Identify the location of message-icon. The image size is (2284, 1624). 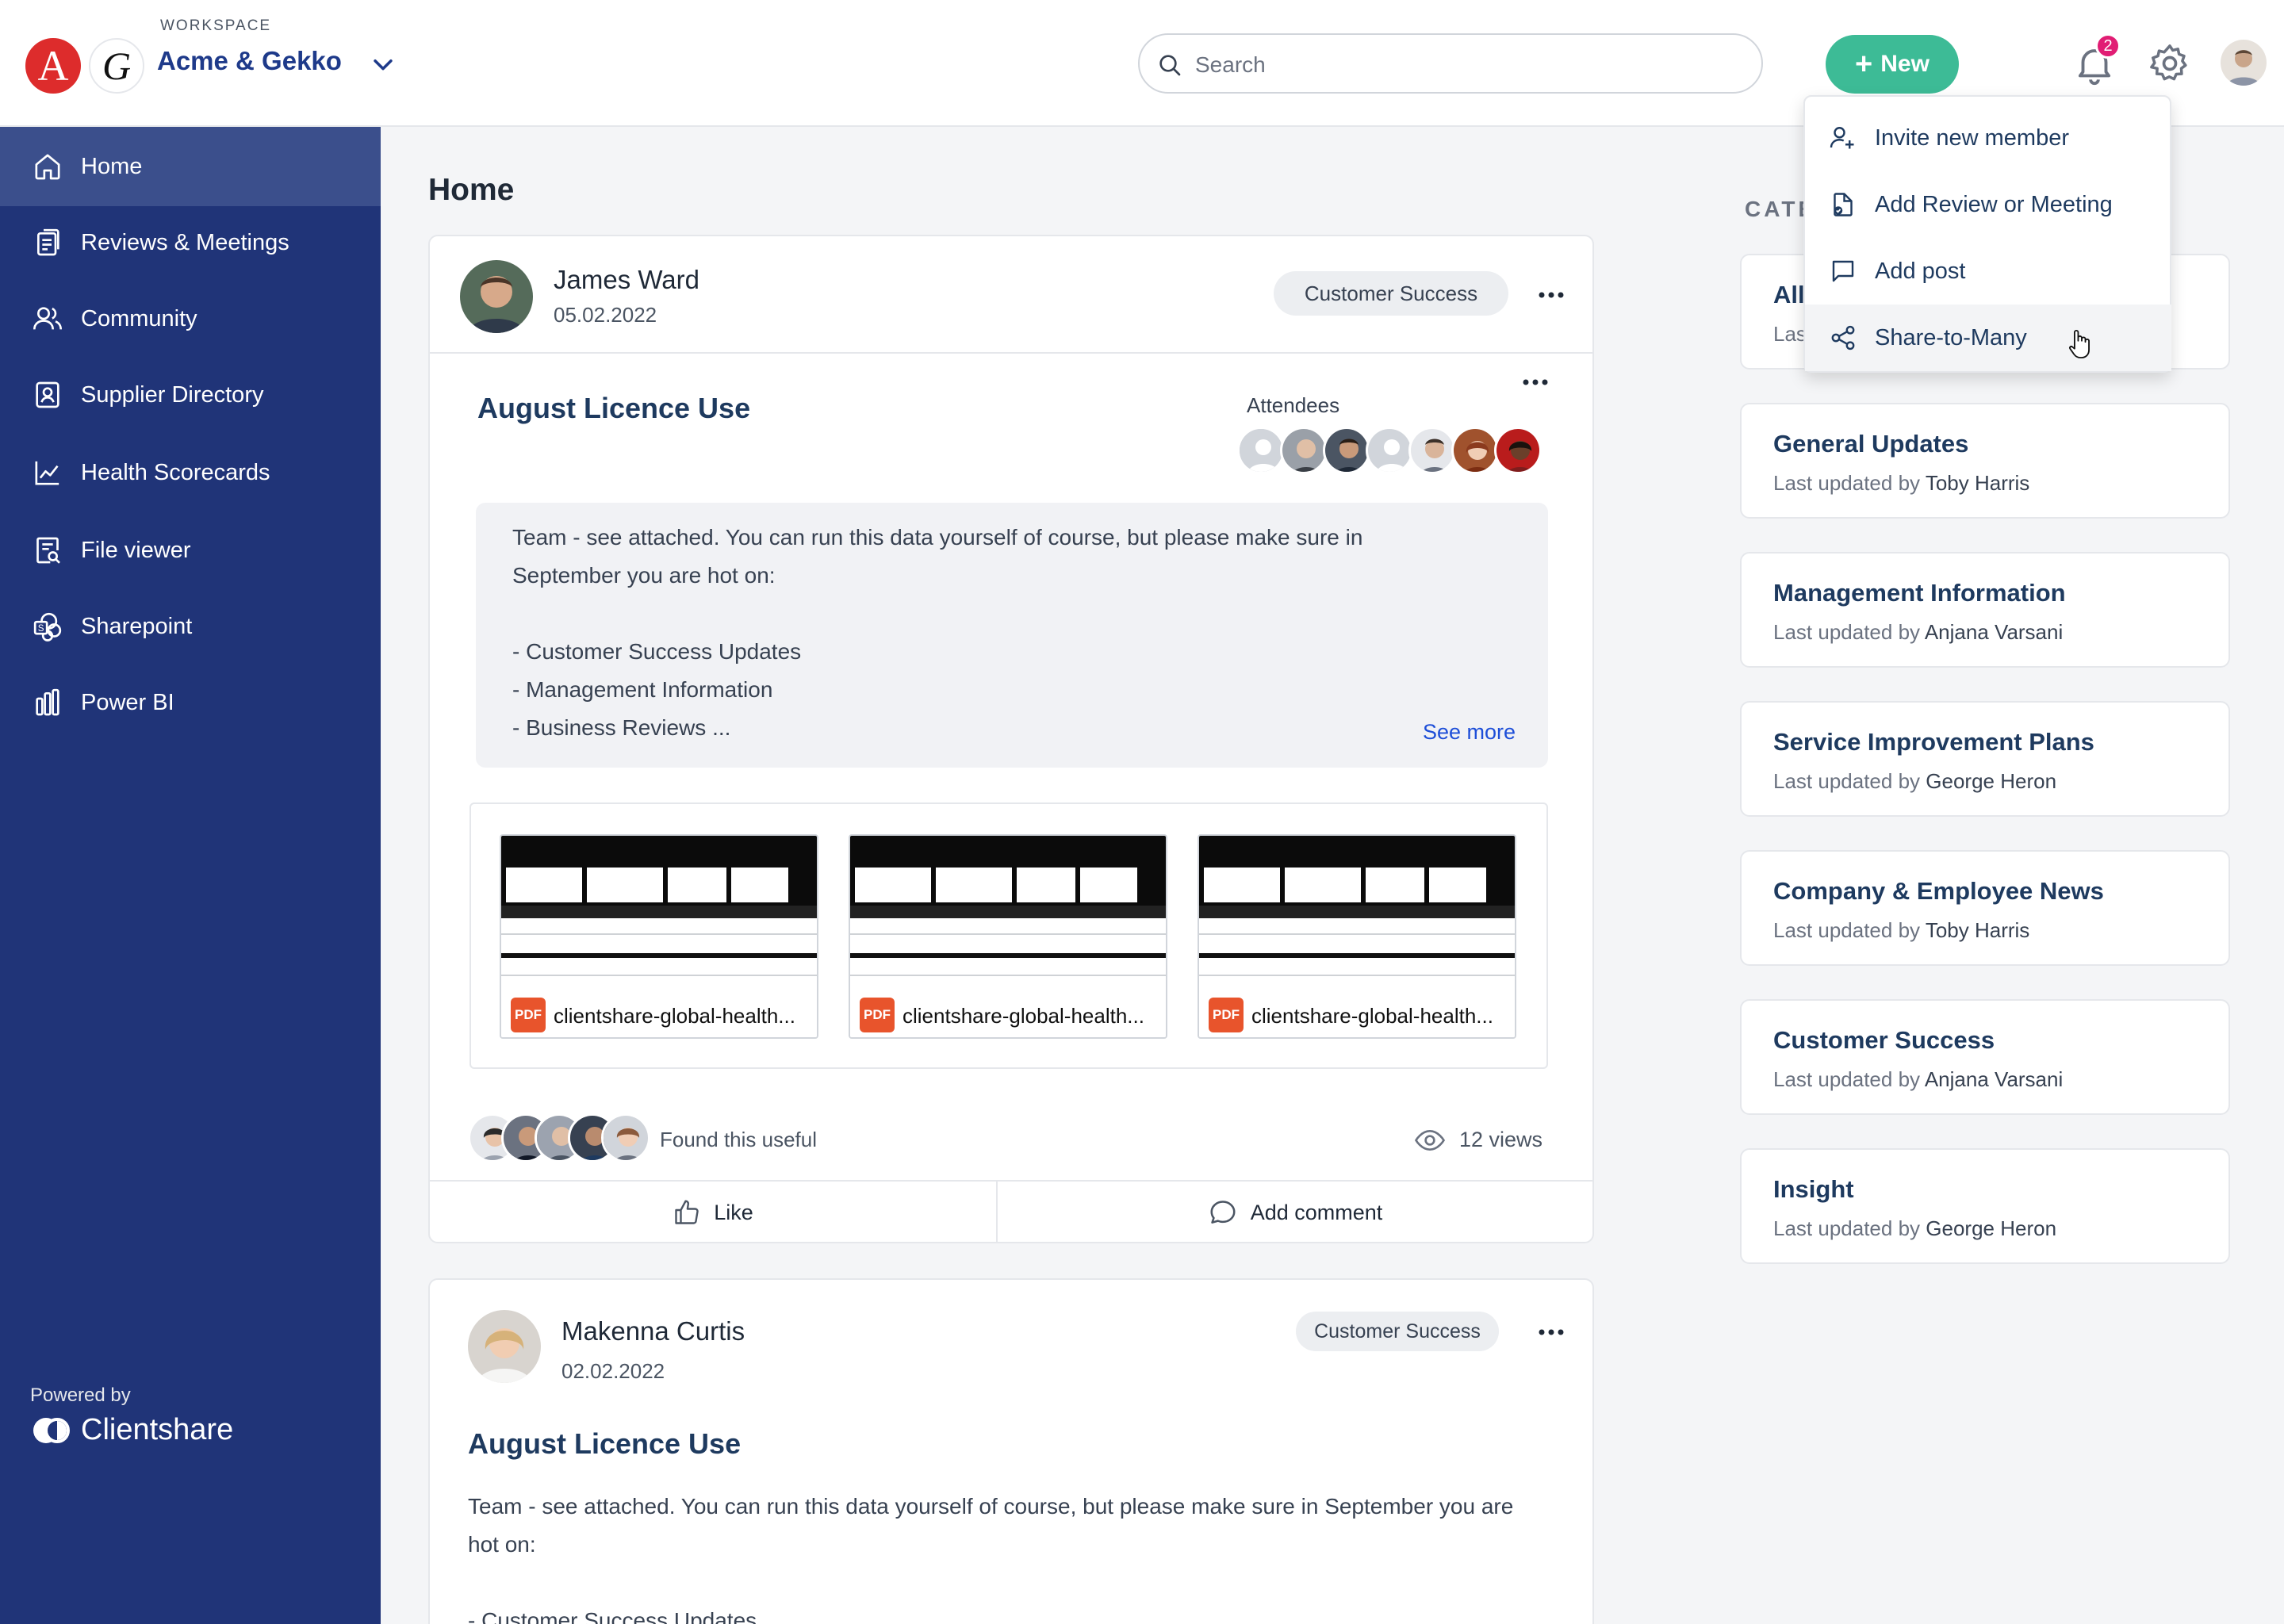
(1843, 271).